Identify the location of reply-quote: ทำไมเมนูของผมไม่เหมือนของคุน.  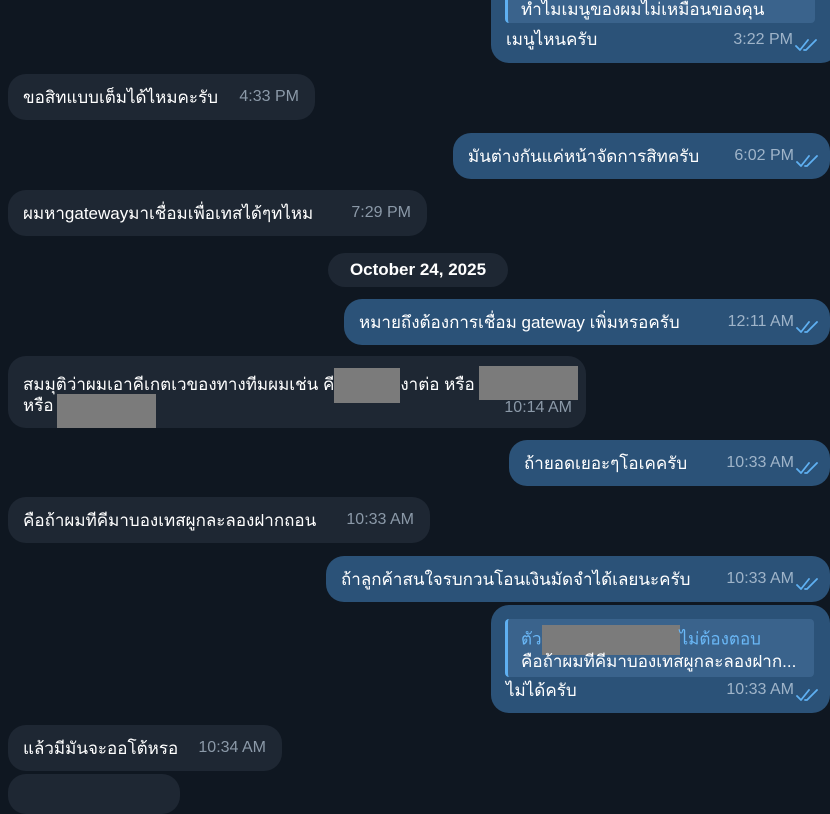
(660, 11).